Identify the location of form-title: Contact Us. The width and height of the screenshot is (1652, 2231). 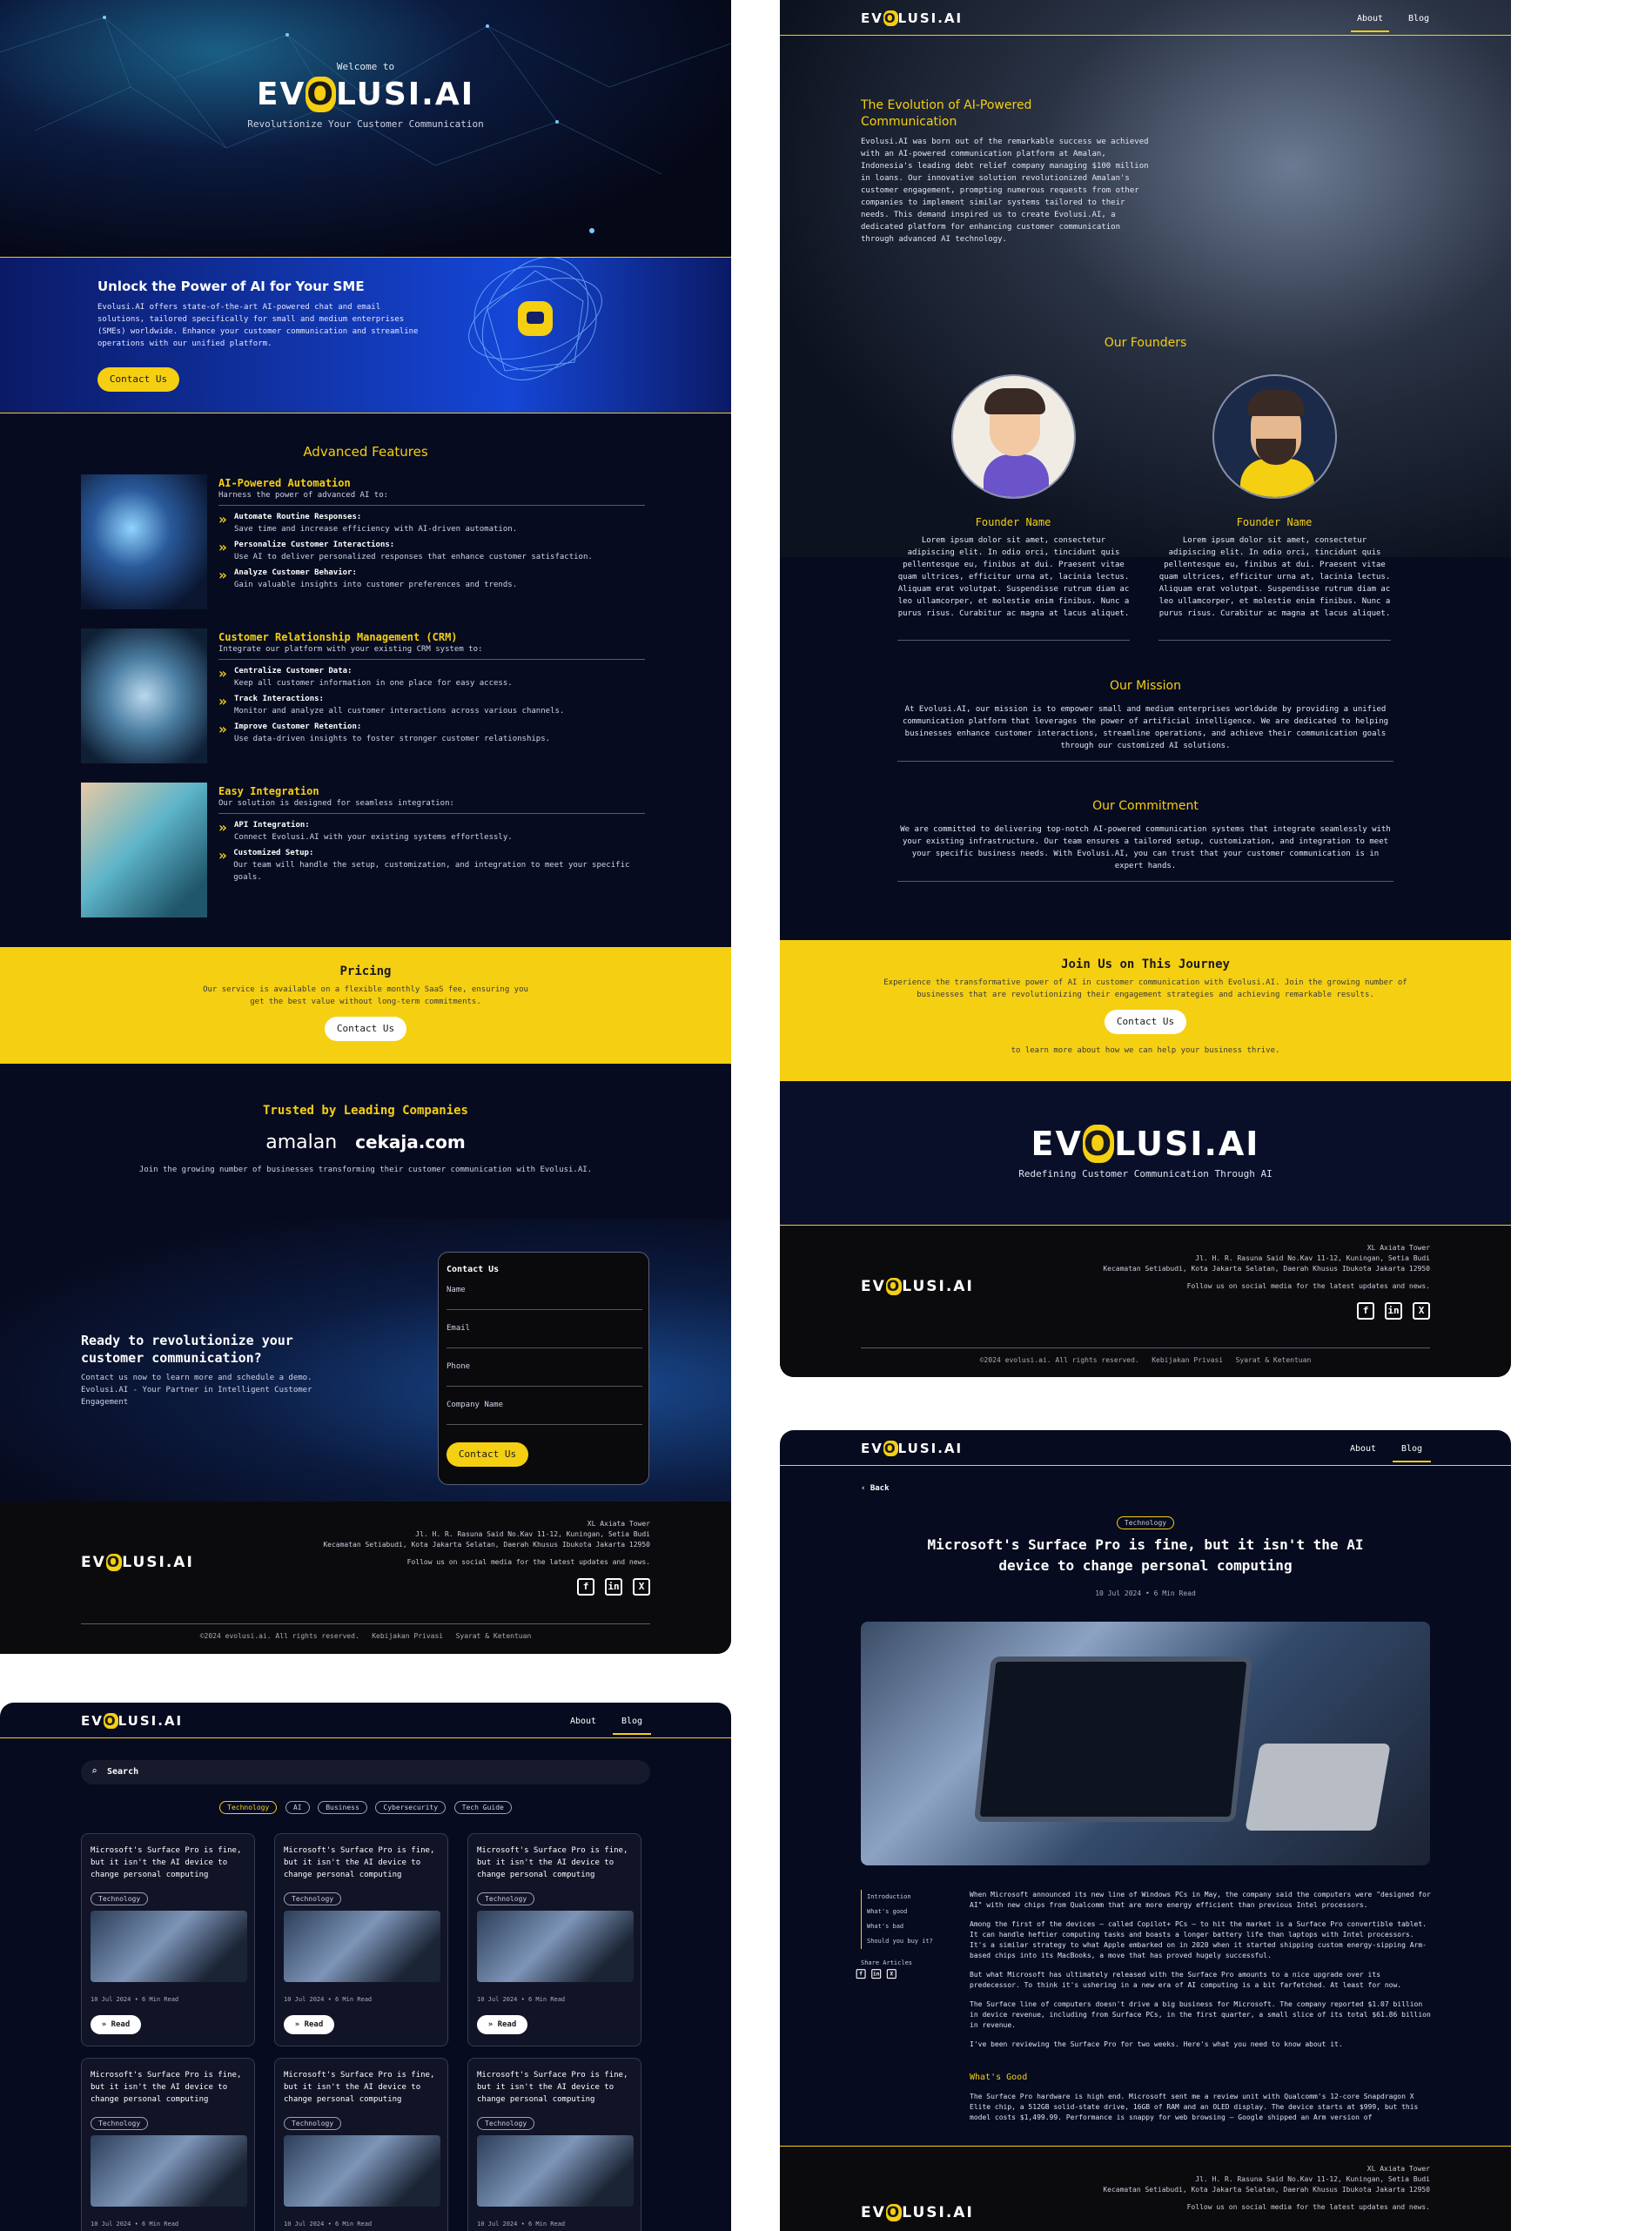
(474, 1269).